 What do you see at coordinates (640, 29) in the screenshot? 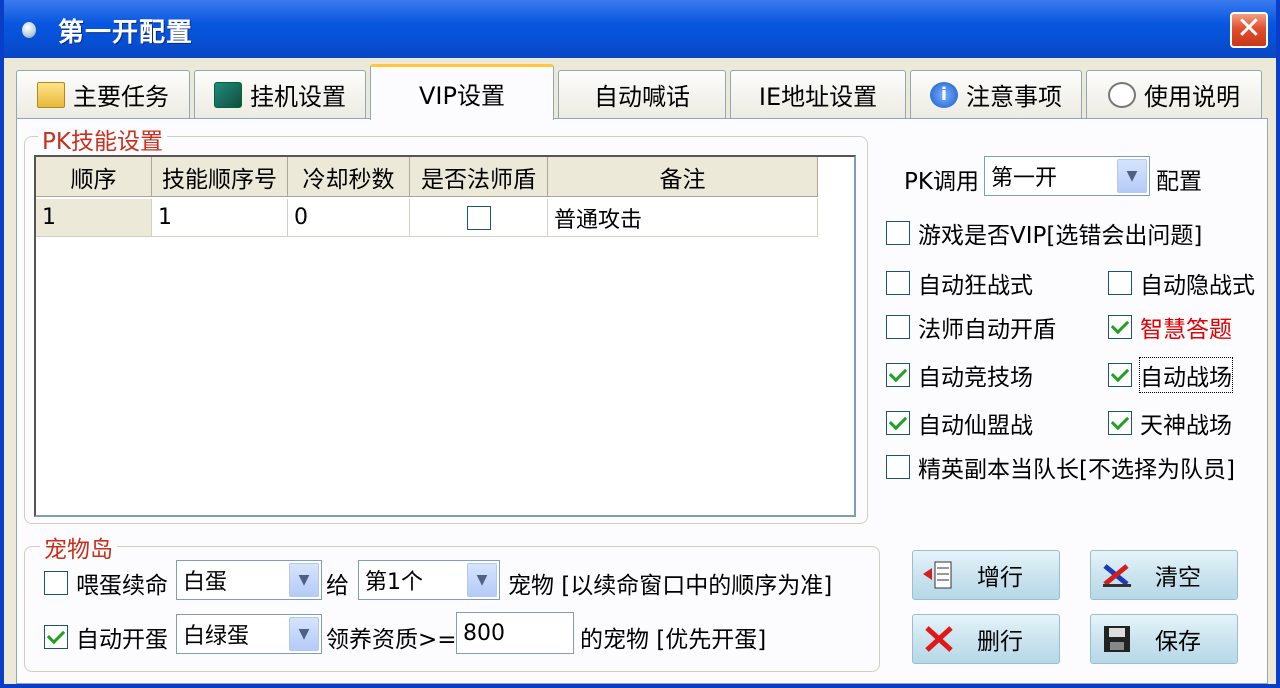
I see `title-bar: 第一开配置 ✕` at bounding box center [640, 29].